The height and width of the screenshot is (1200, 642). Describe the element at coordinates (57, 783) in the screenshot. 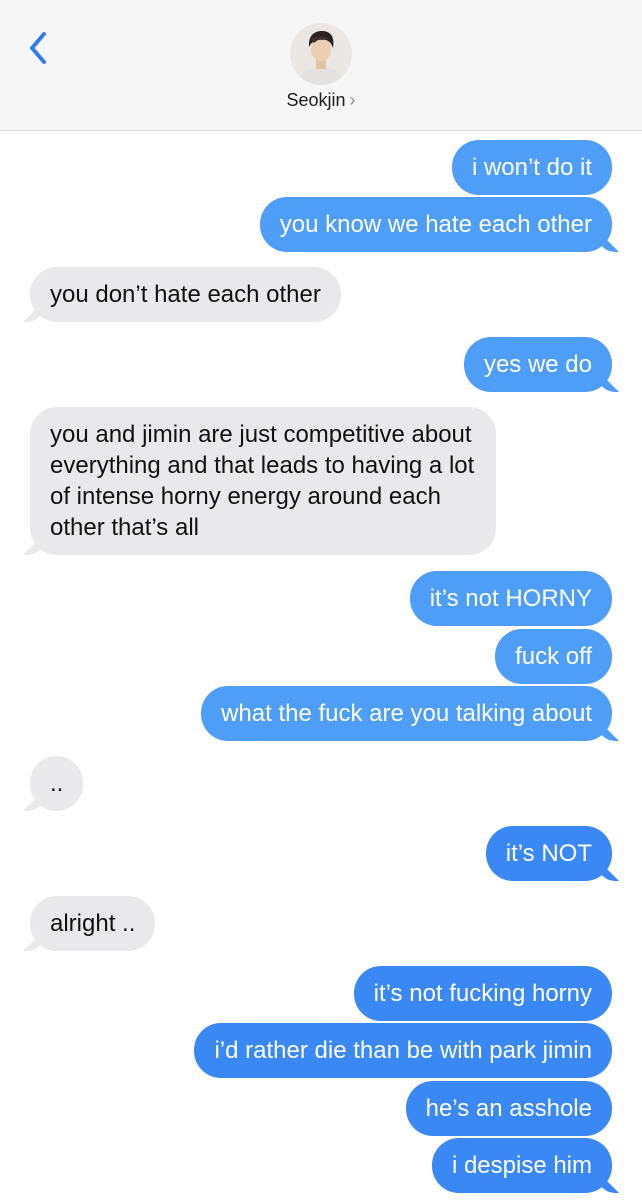

I see `received-message: ..` at that location.